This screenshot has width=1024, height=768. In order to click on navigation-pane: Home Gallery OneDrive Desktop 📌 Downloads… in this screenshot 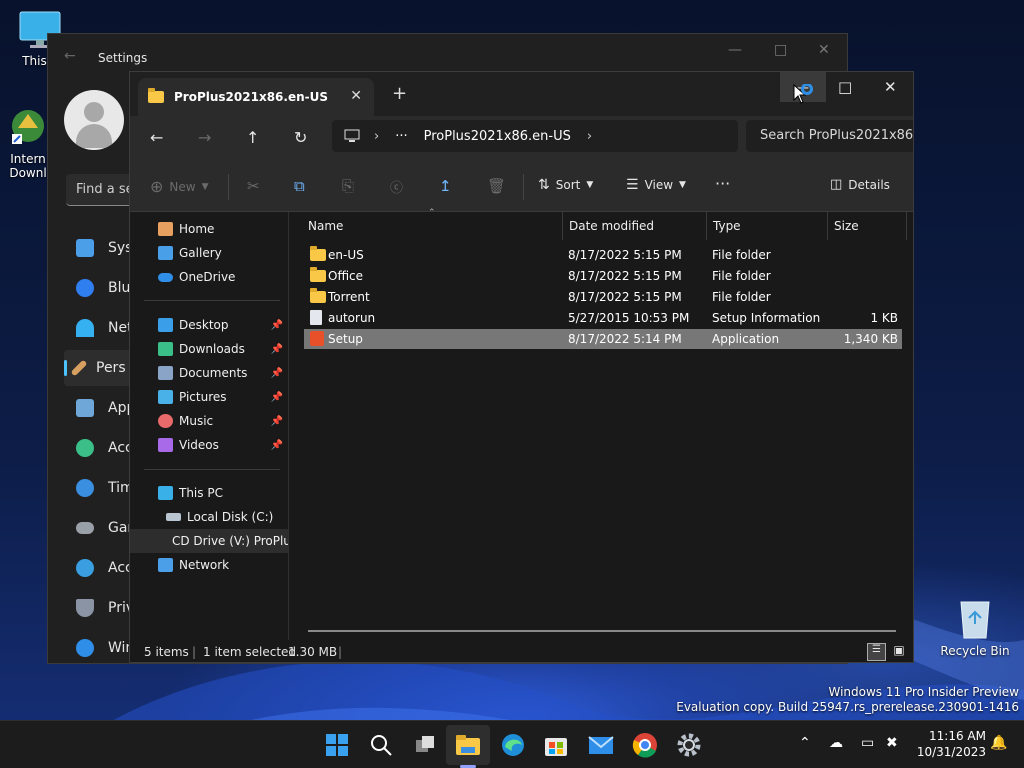, I will do `click(209, 426)`.